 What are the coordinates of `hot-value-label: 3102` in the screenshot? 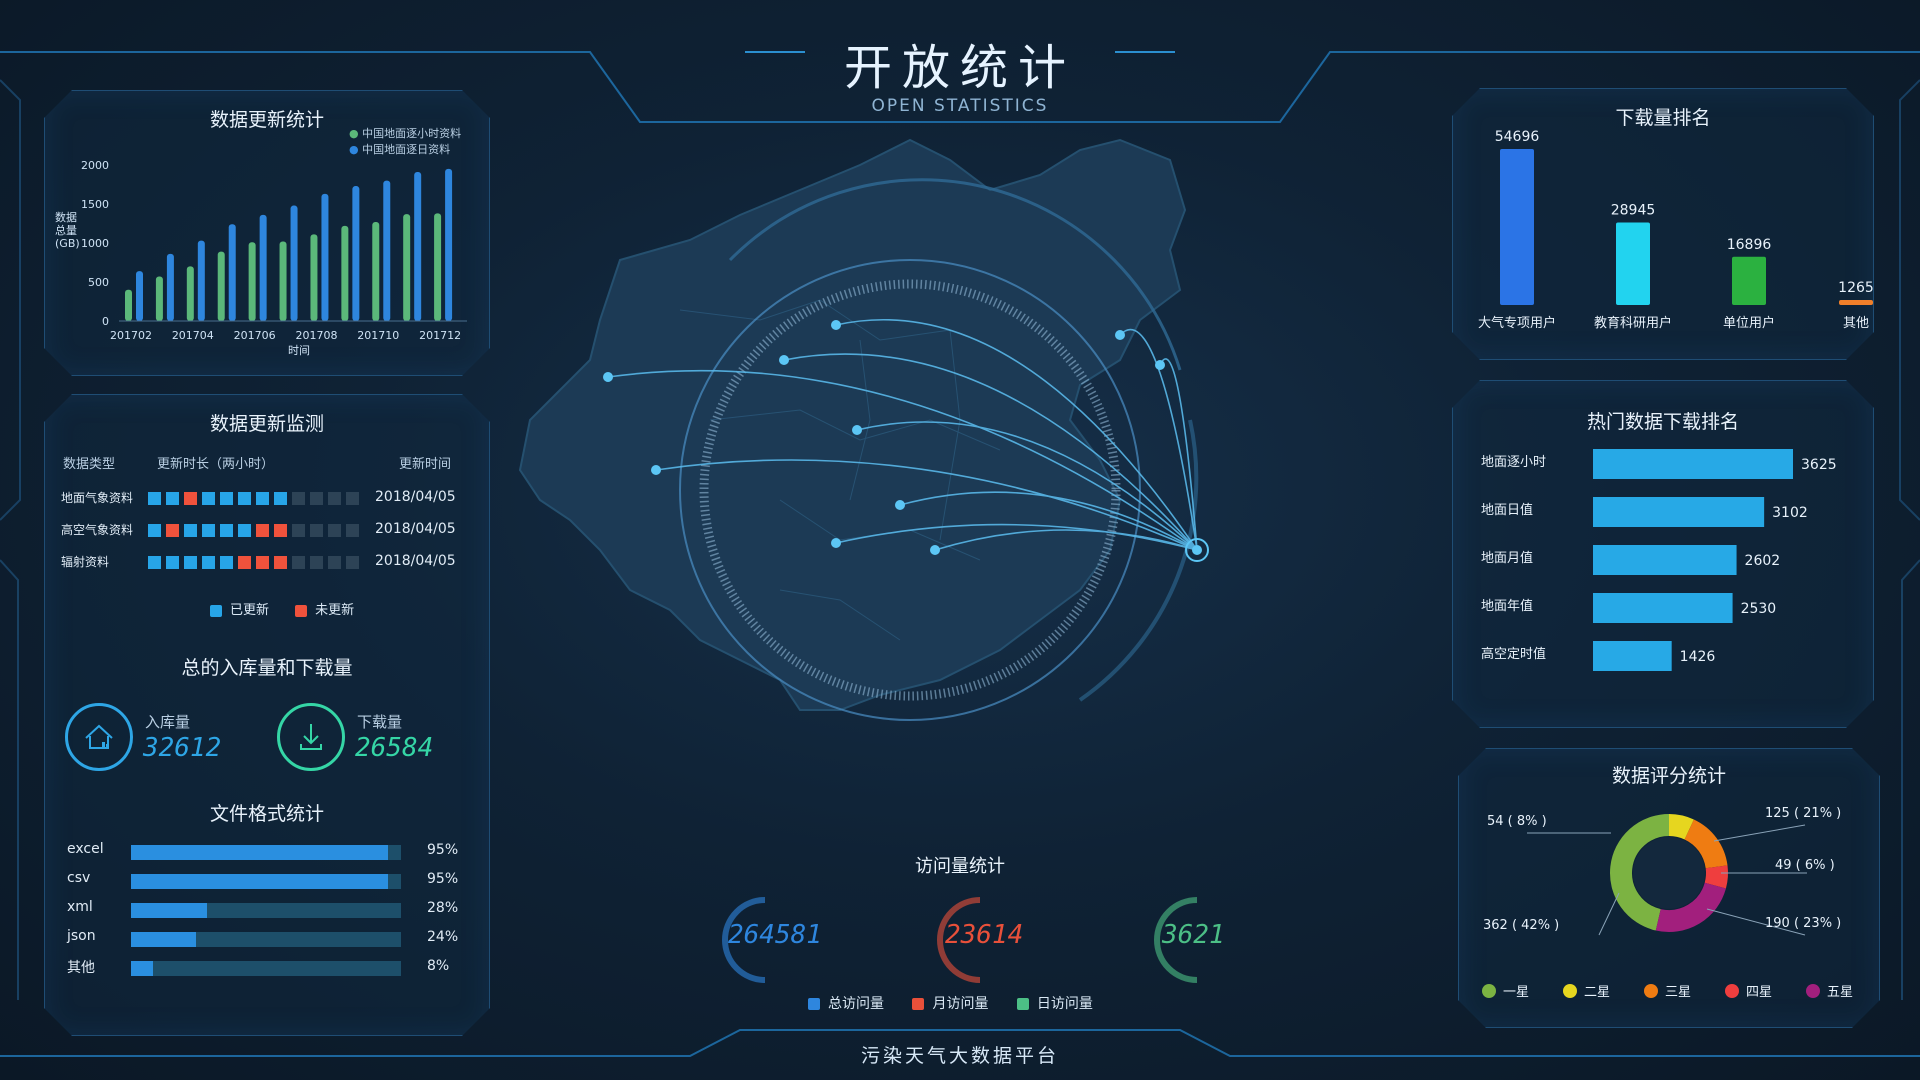 It's located at (1790, 513).